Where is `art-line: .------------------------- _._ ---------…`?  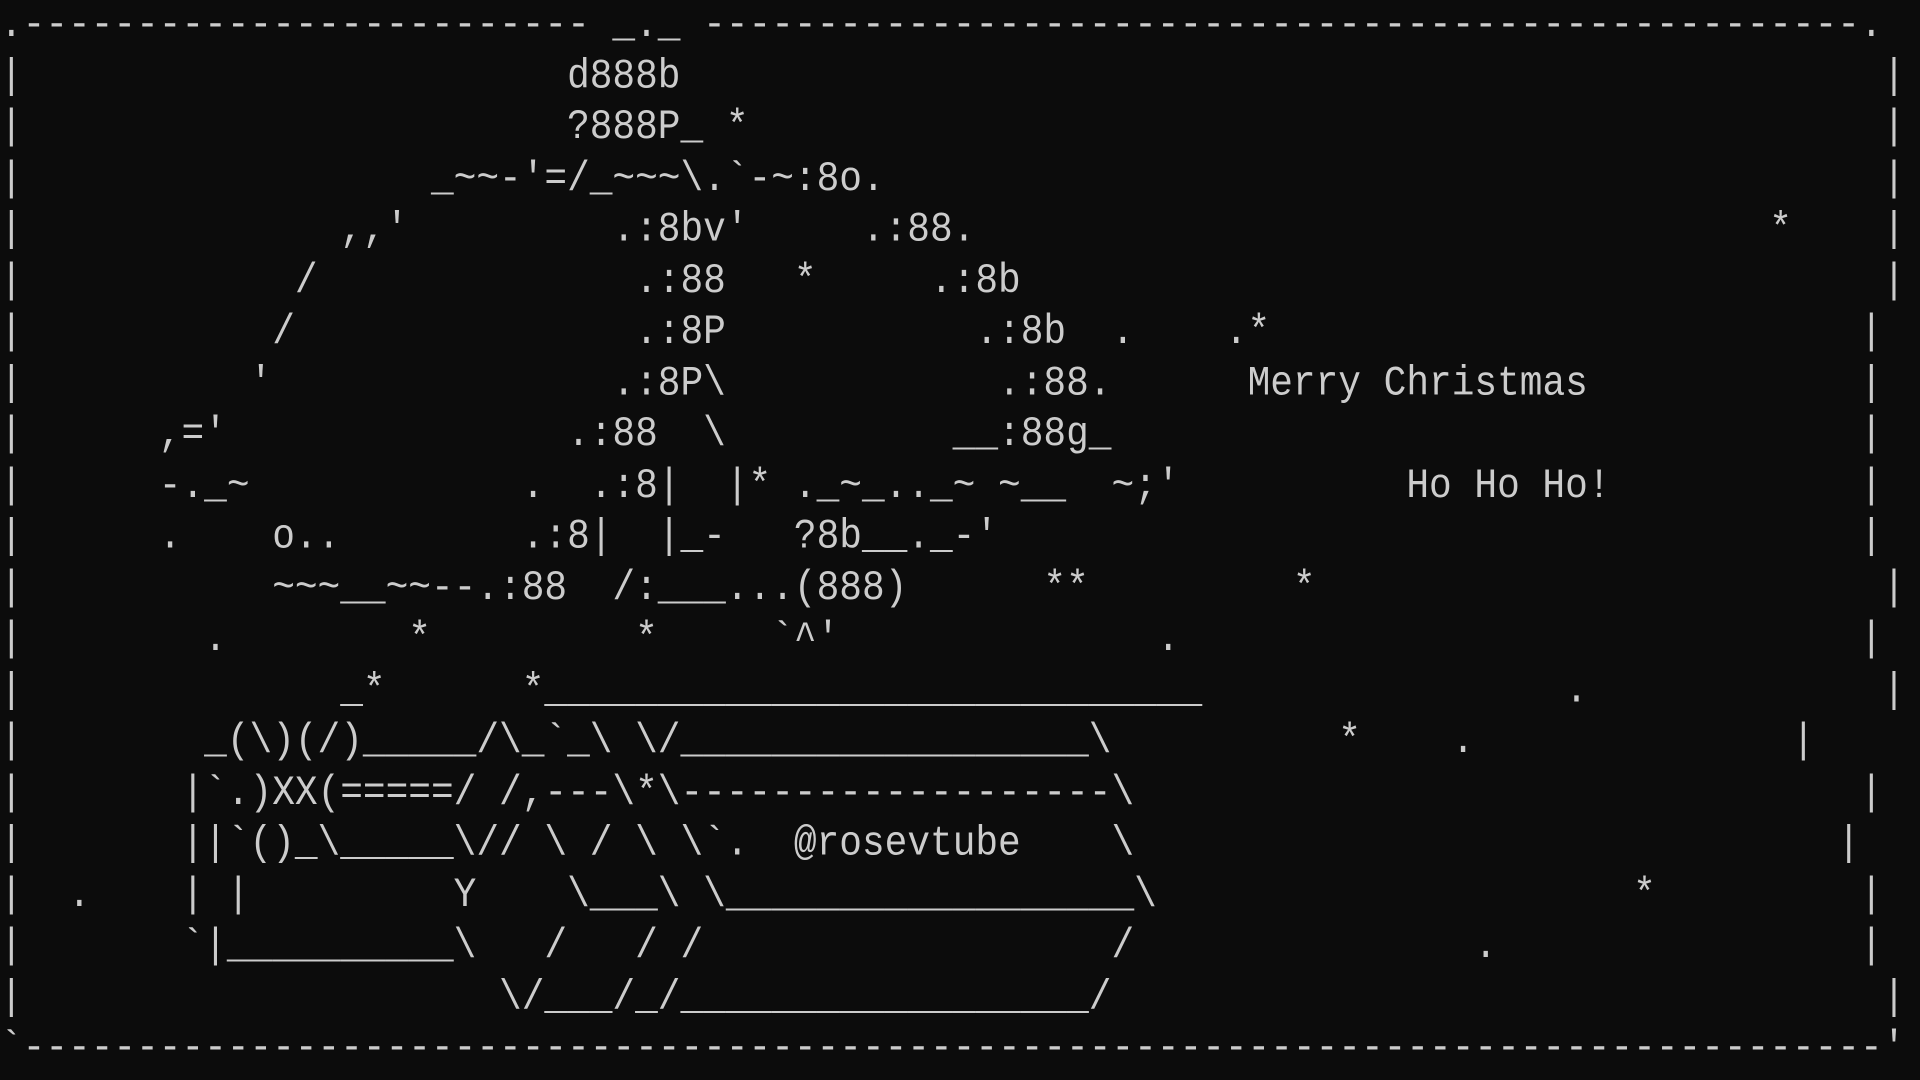
art-line: .------------------------- _._ ---------… is located at coordinates (941, 24).